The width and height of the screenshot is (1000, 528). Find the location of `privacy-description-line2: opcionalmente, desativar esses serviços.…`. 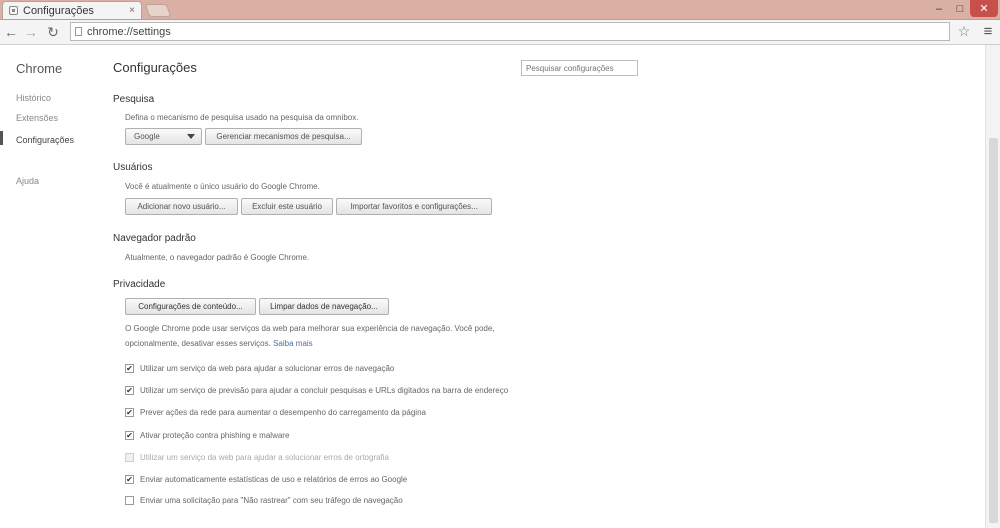

privacy-description-line2: opcionalmente, desativar esses serviços.… is located at coordinates (219, 343).